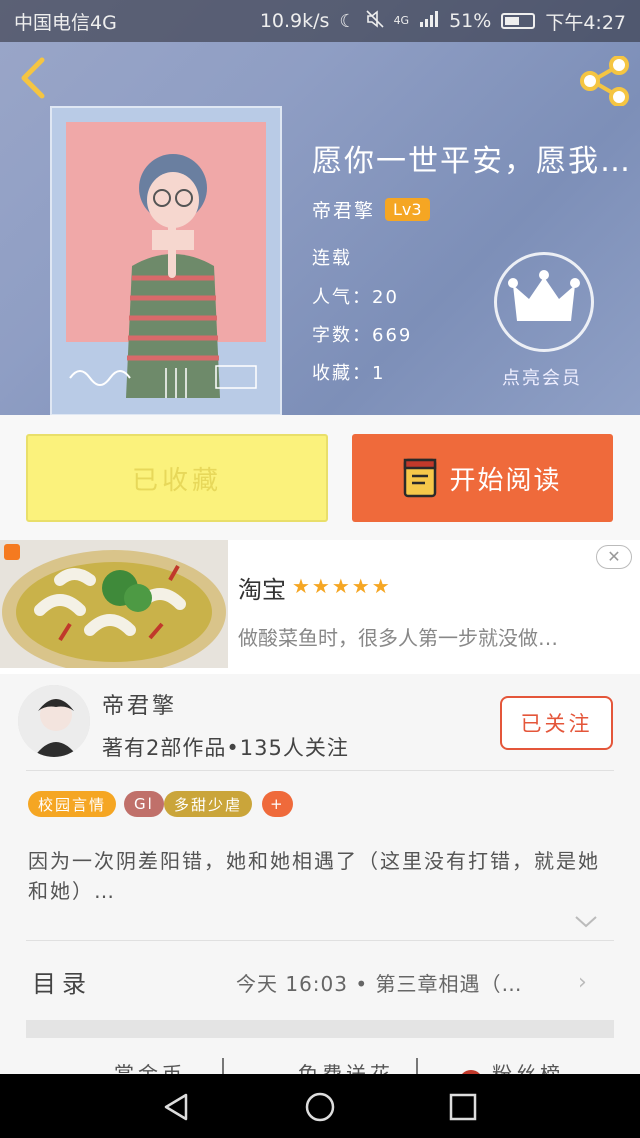  I want to click on carrier-text: 中国电信4G, so click(65, 22).